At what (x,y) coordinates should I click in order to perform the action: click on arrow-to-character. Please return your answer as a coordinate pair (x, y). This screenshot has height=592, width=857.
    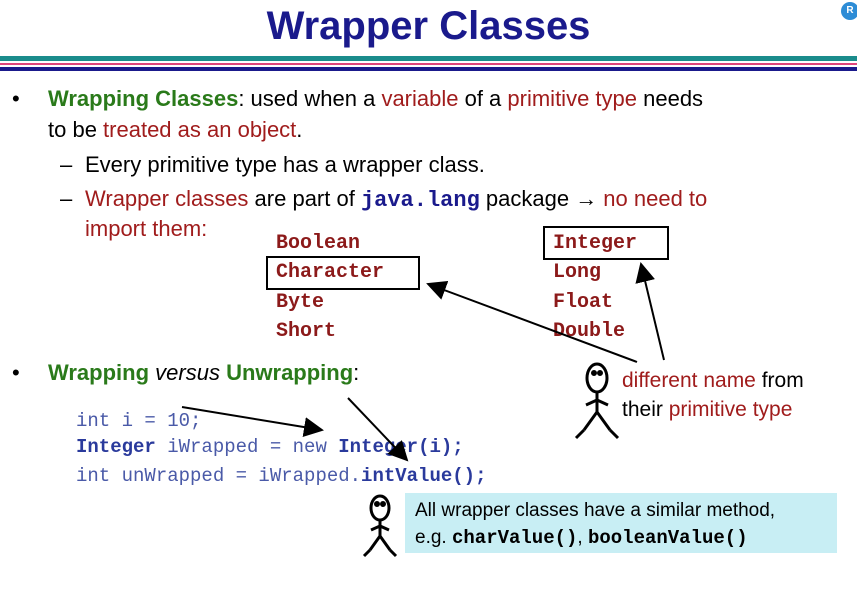
    Looking at the image, I should click on (532, 321).